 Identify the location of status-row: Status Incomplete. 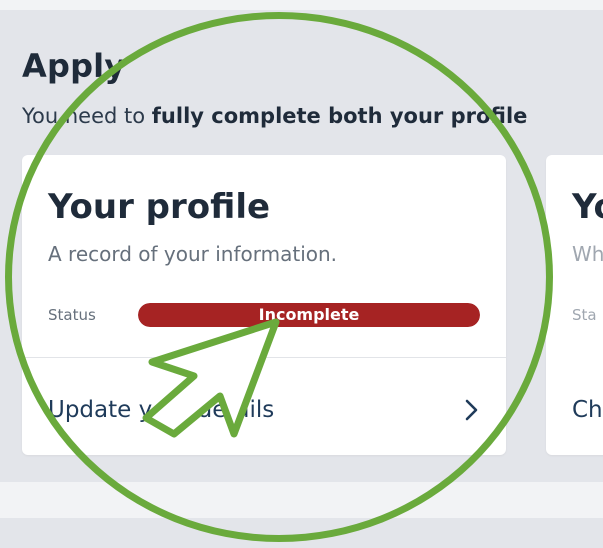
(264, 315).